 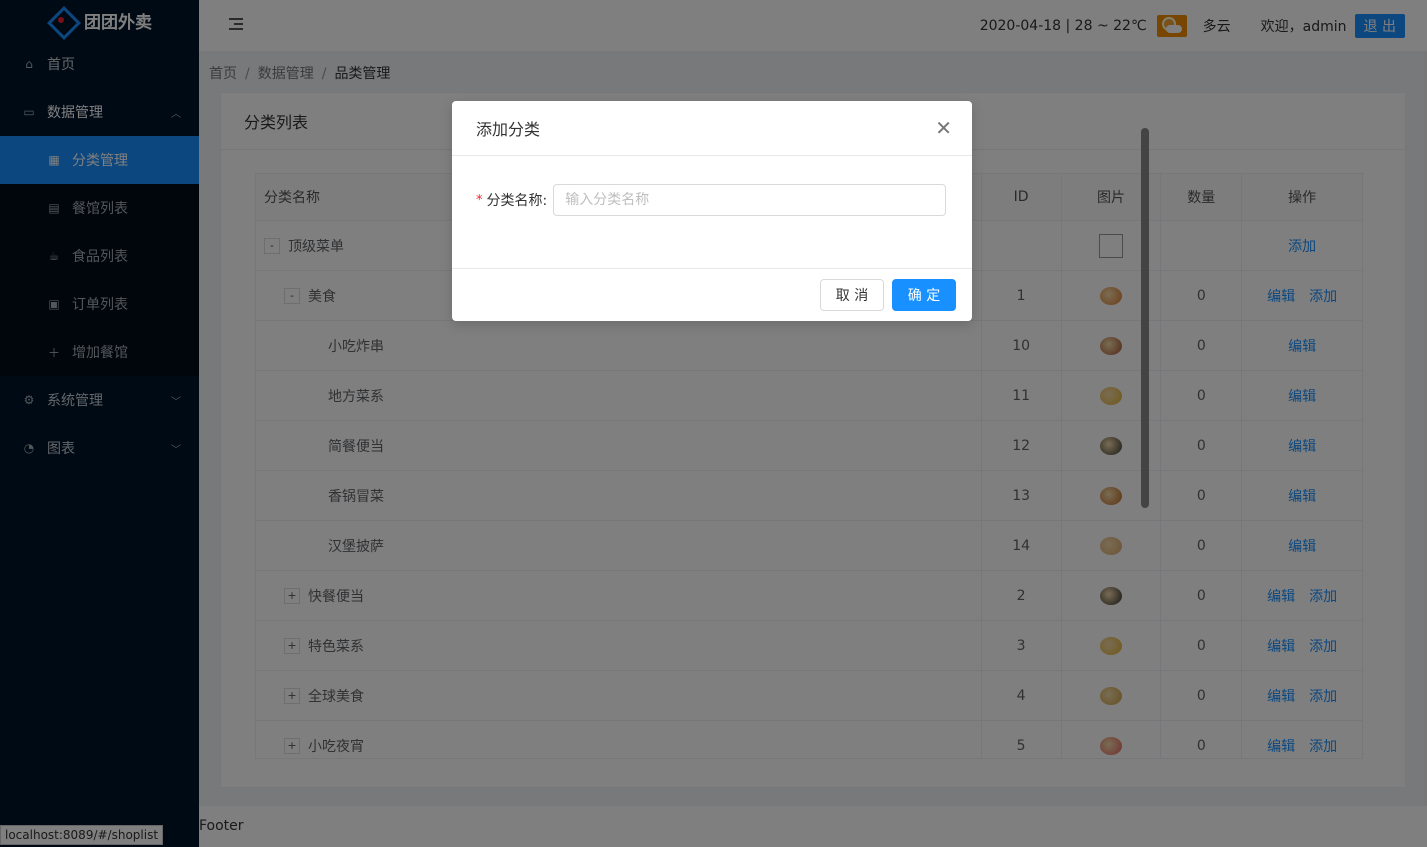 What do you see at coordinates (508, 129) in the screenshot?
I see `modal-title: 添加分类` at bounding box center [508, 129].